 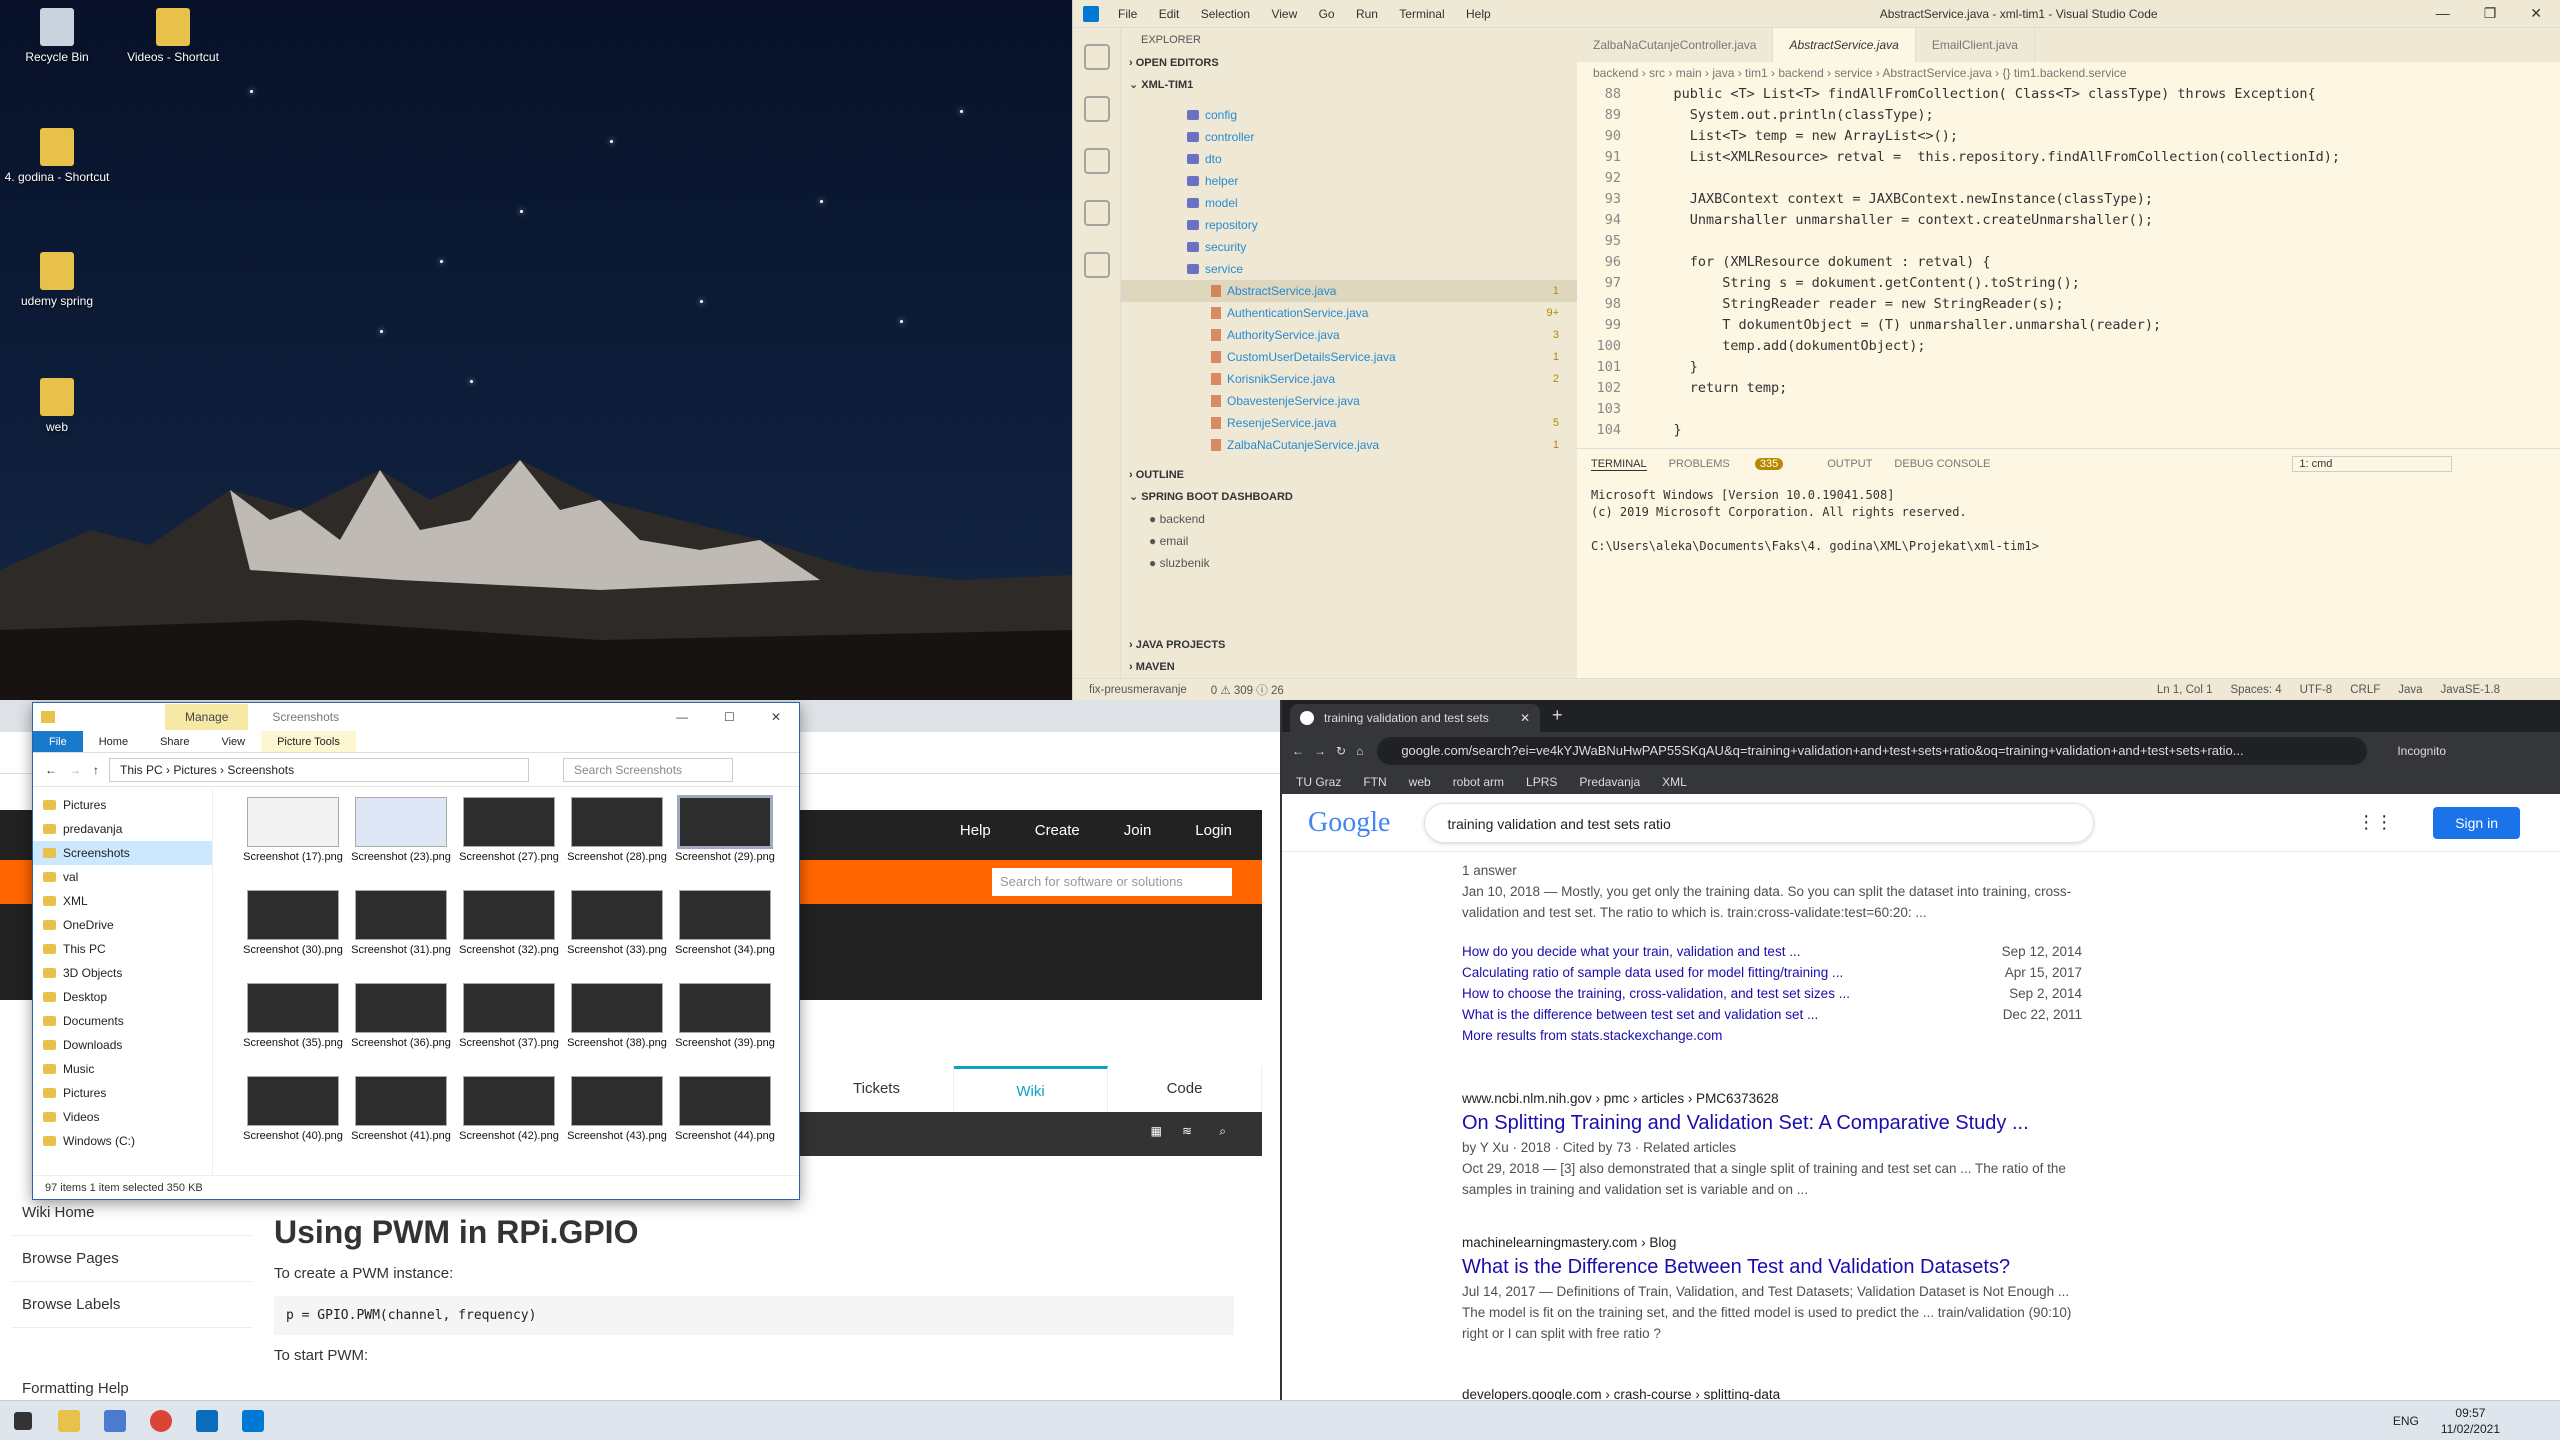 What do you see at coordinates (2255, 690) in the screenshot?
I see `indentation: Spaces: 4` at bounding box center [2255, 690].